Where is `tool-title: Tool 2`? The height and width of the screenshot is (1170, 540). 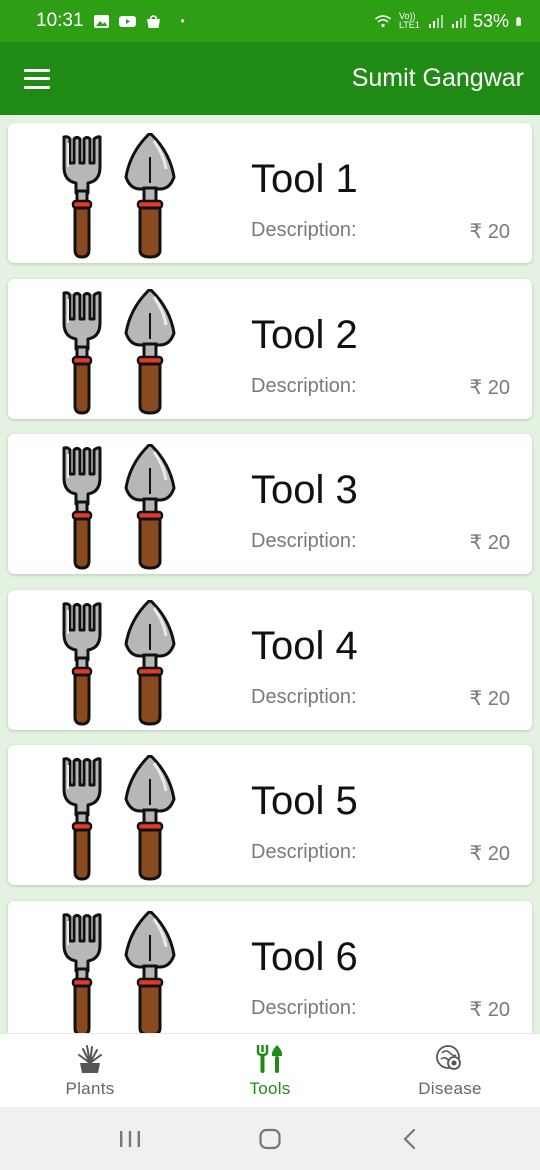
tool-title: Tool 2 is located at coordinates (304, 334).